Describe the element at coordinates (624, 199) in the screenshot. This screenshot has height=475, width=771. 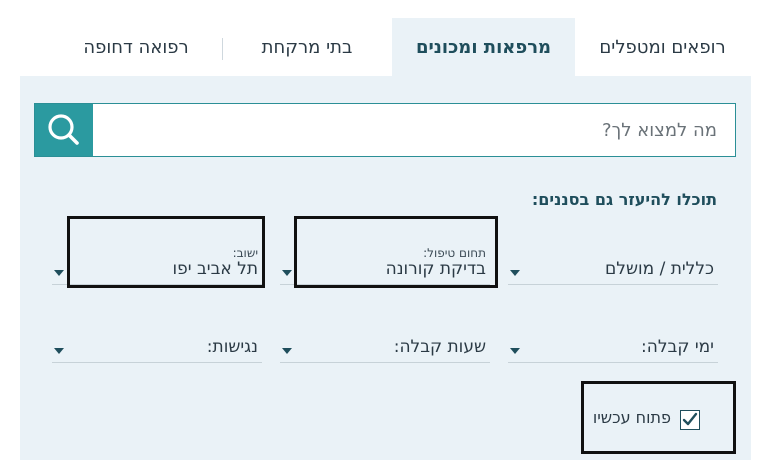
I see `filters-heading: תוכלו להיעזר גם בסננים:` at that location.